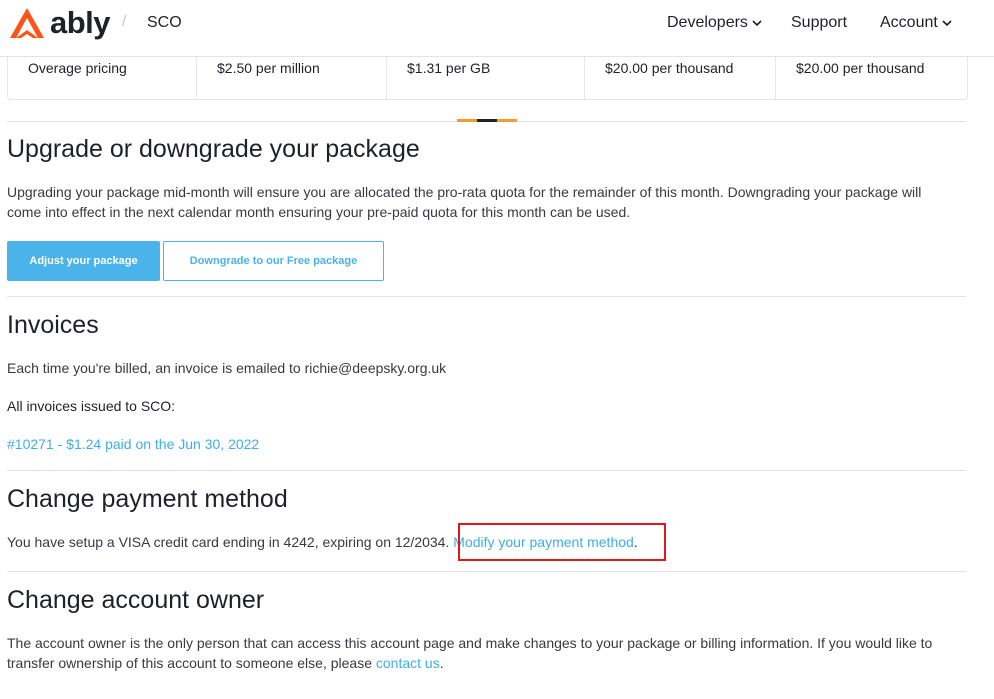 The image size is (994, 699). What do you see at coordinates (147, 499) in the screenshot?
I see `payment-section-title: Change payment method` at bounding box center [147, 499].